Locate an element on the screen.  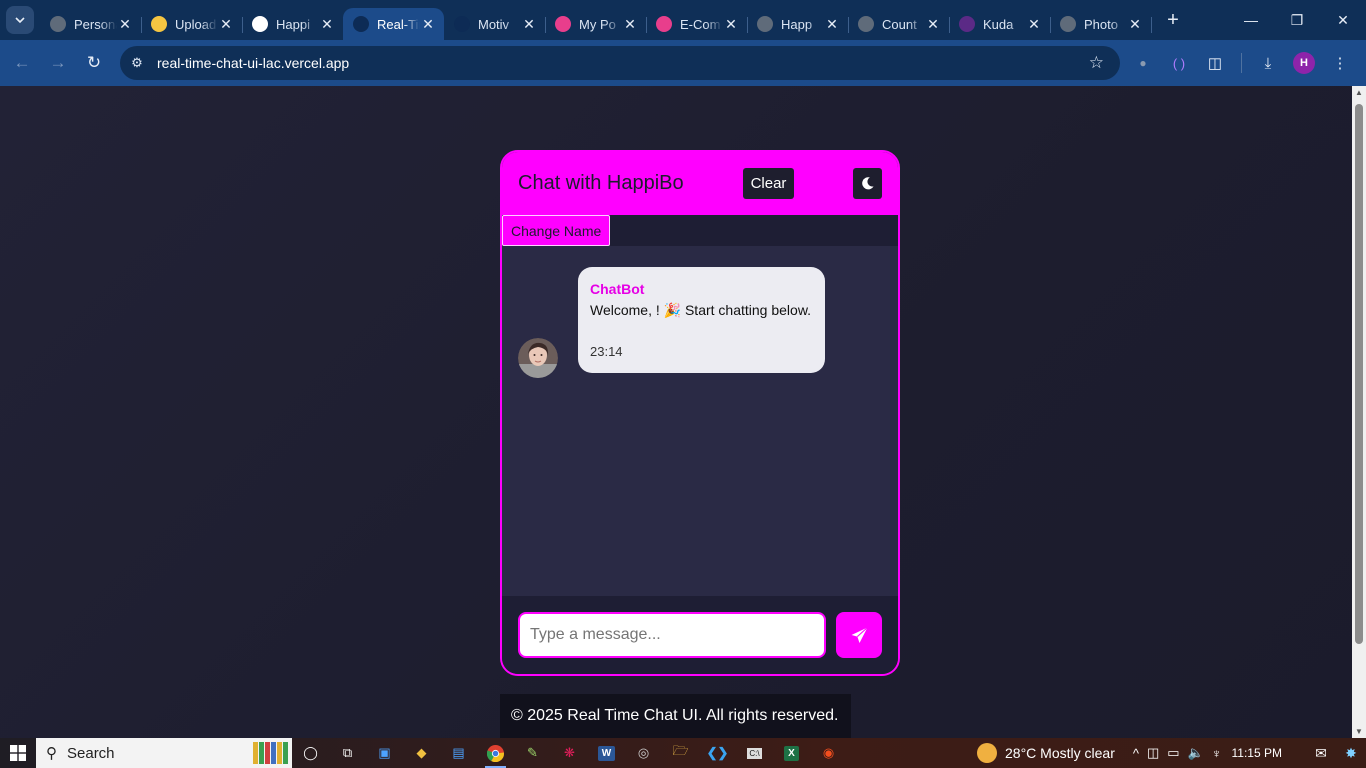
chat-header: Chat with HappiBo Clear is located at coordinates (700, 183).